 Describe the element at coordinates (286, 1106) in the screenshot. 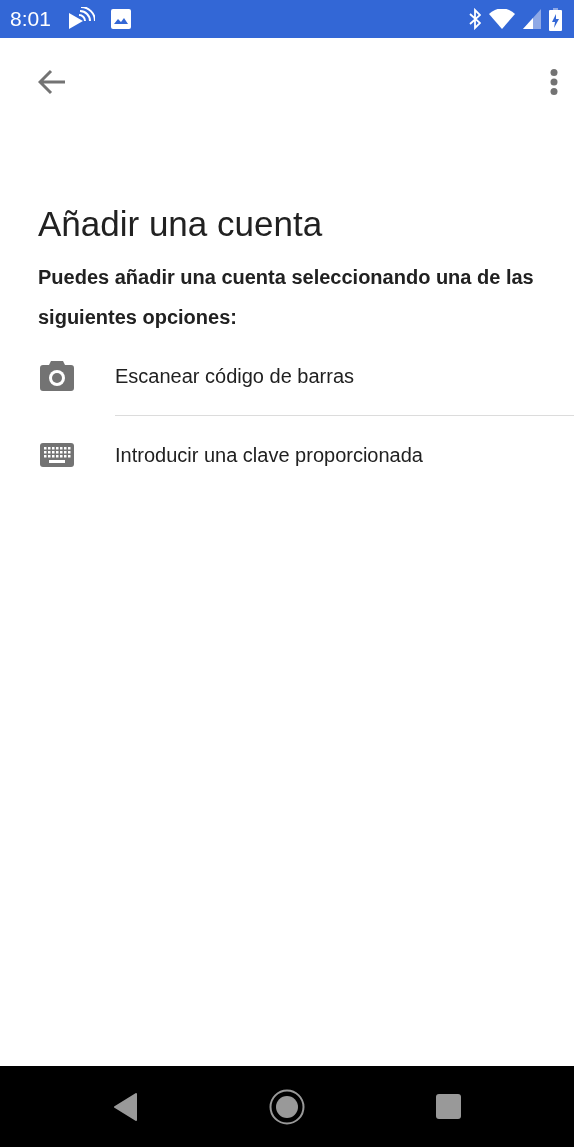

I see `home-icon` at that location.